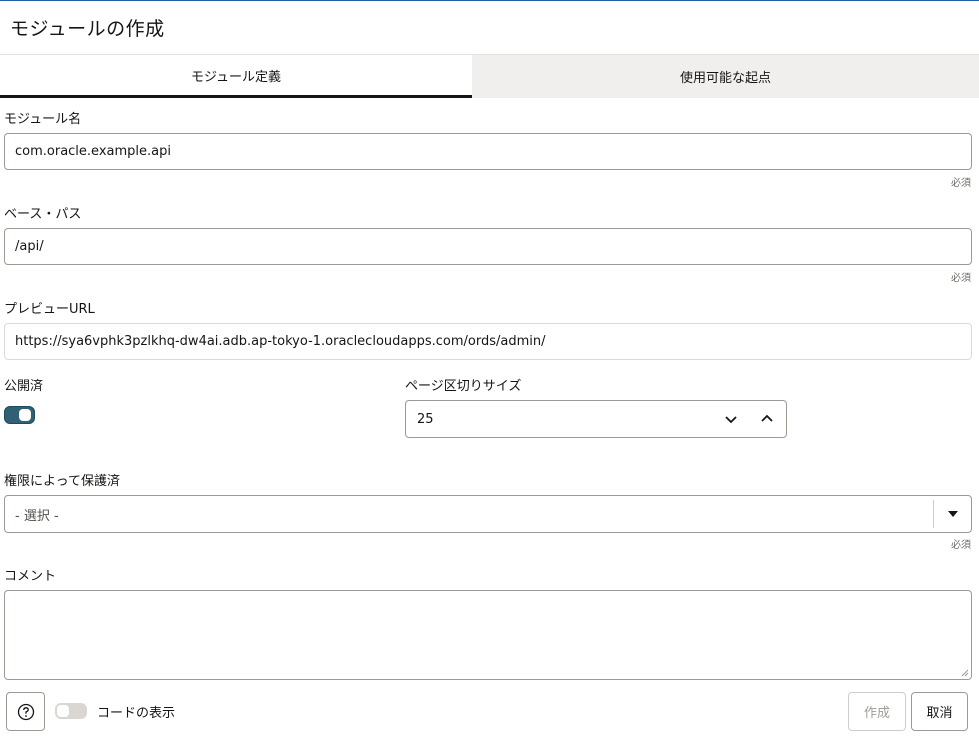 This screenshot has width=979, height=739. I want to click on help-circle-icon, so click(25, 711).